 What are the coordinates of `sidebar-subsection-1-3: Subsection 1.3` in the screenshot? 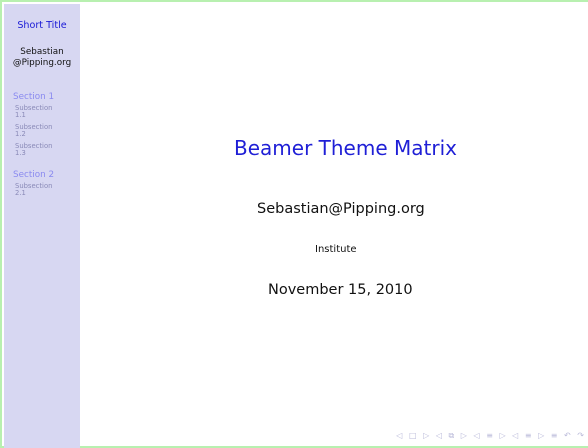 It's located at (45, 150).